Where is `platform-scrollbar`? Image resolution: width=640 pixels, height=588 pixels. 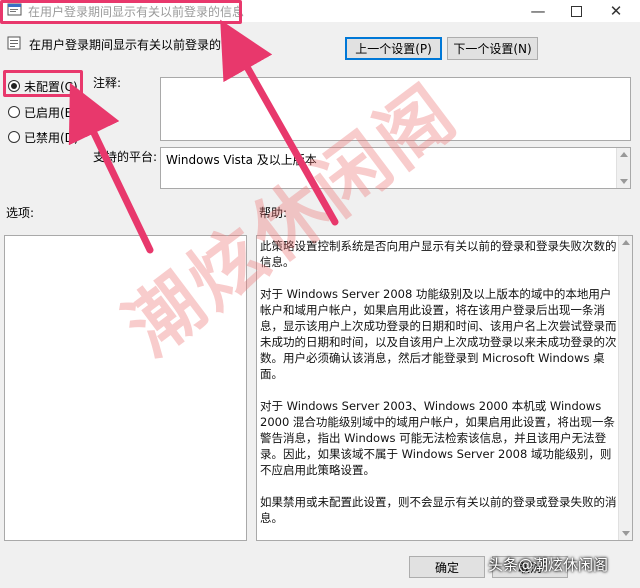 platform-scrollbar is located at coordinates (623, 168).